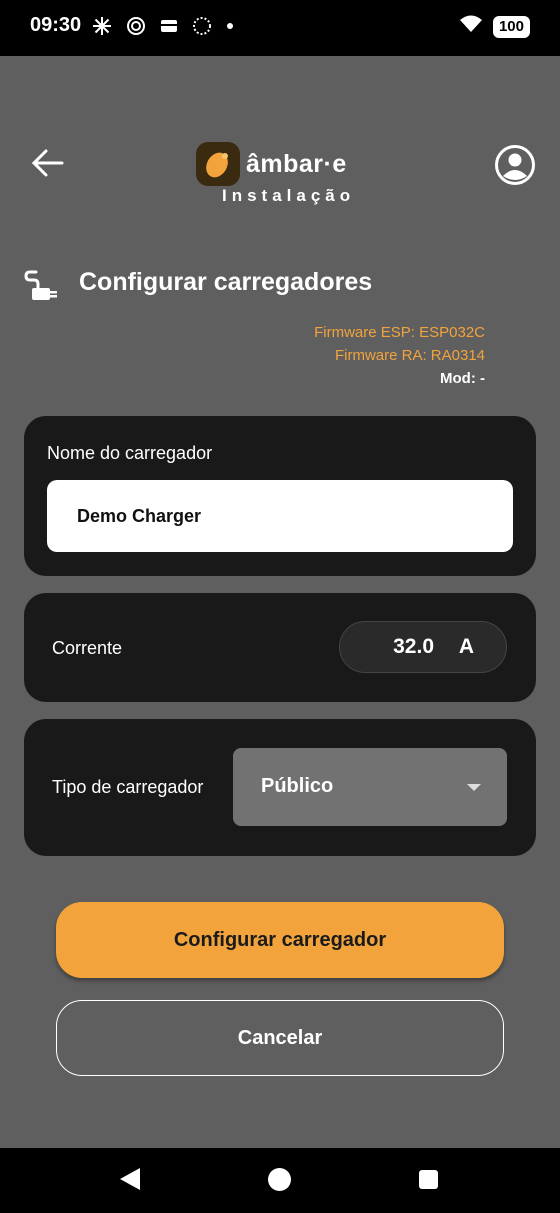 The image size is (560, 1213). What do you see at coordinates (130, 453) in the screenshot?
I see `charger-name-label: Nome do carregador` at bounding box center [130, 453].